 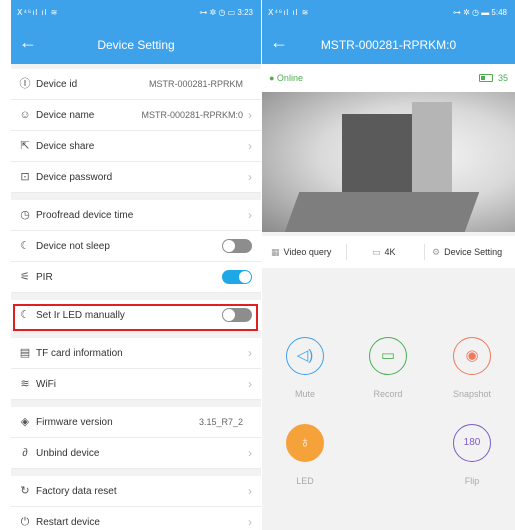 What do you see at coordinates (25, 491) in the screenshot?
I see `reset-icon: ↻` at bounding box center [25, 491].